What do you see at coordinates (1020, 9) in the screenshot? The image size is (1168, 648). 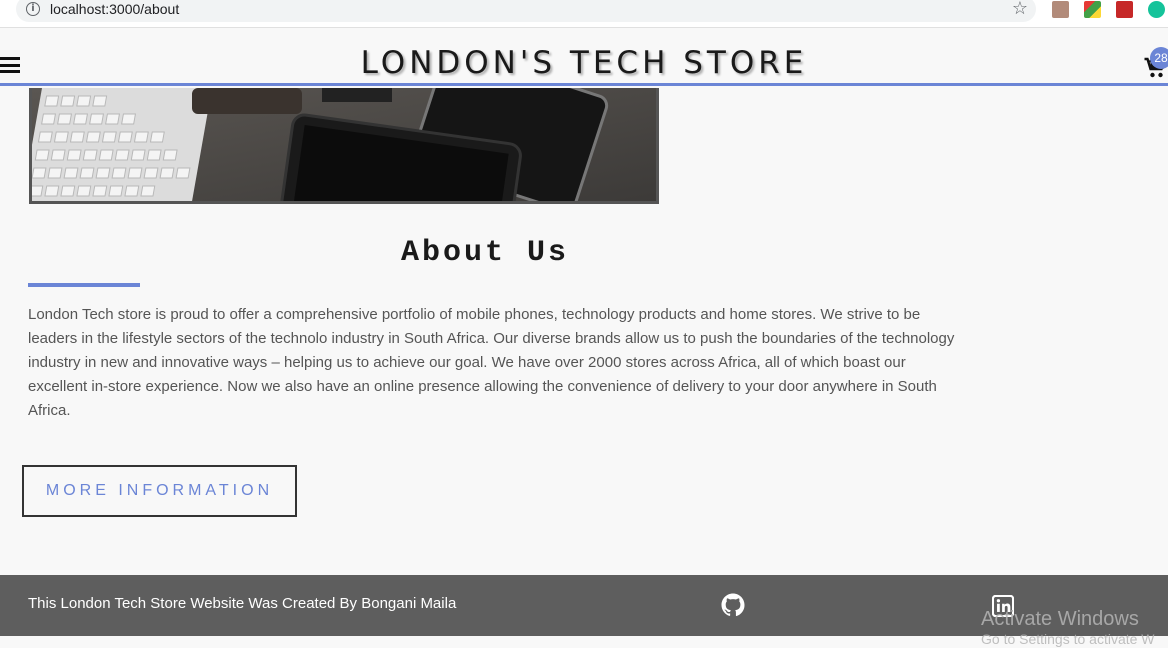 I see `bookmark-star-icon: ☆` at bounding box center [1020, 9].